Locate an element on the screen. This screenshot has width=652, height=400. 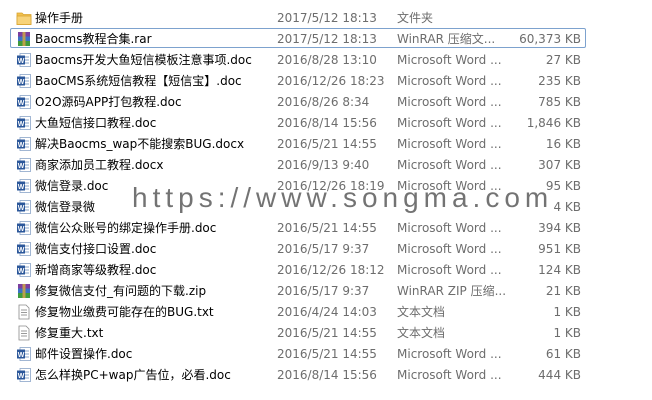
file-size: 27 KB is located at coordinates (563, 60).